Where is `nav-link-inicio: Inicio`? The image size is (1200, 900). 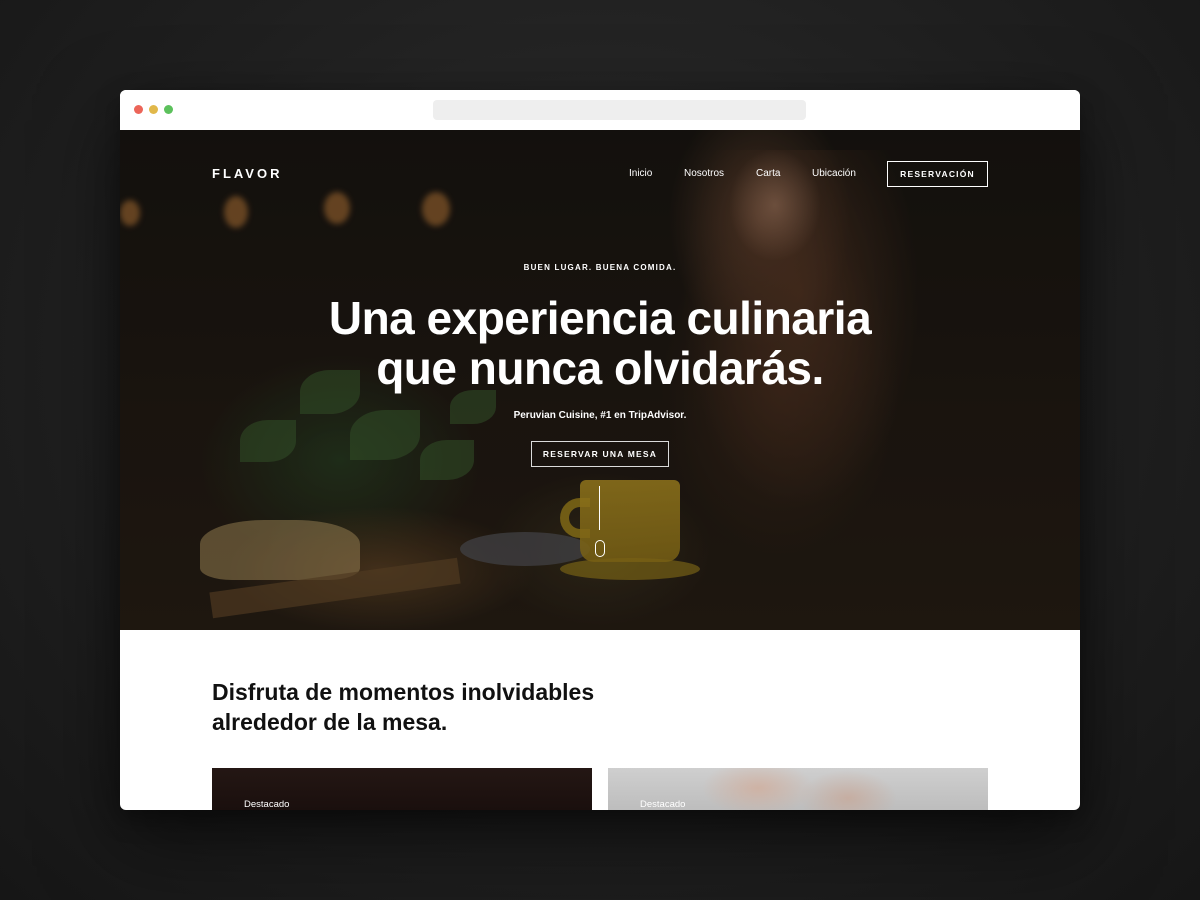
nav-link-inicio: Inicio is located at coordinates (640, 173).